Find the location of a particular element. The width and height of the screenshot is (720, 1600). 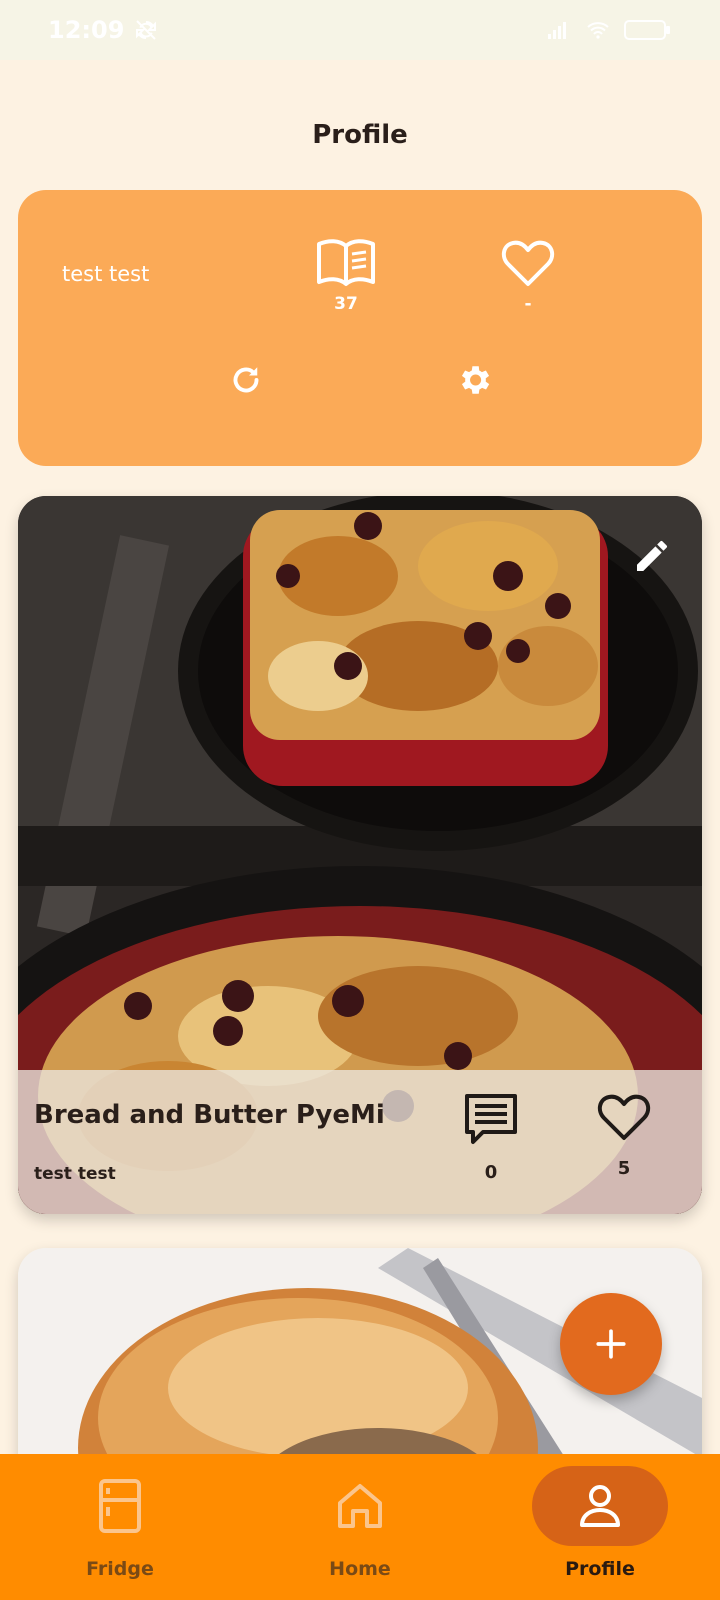

bottom-navigation: Fridge Home Profile is located at coordinates (360, 1527).